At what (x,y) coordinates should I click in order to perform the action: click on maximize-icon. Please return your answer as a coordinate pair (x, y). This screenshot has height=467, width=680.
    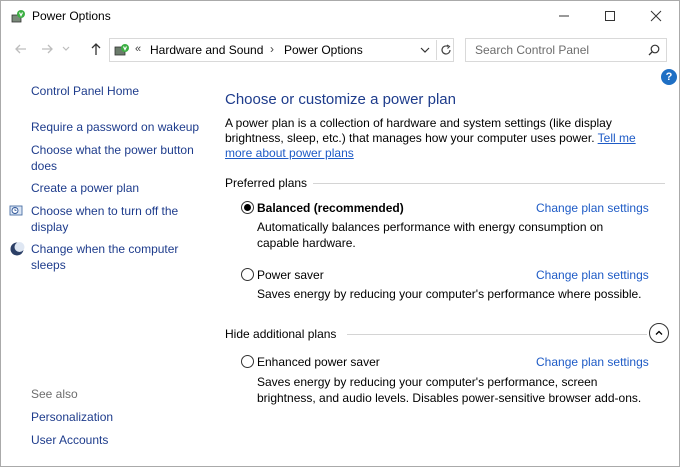
    Looking at the image, I should click on (610, 16).